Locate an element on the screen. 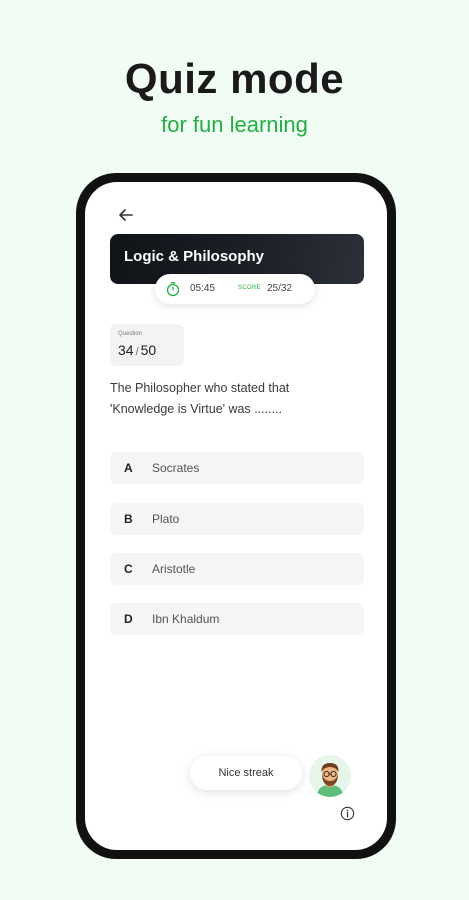  option-b: B Plato is located at coordinates (237, 519).